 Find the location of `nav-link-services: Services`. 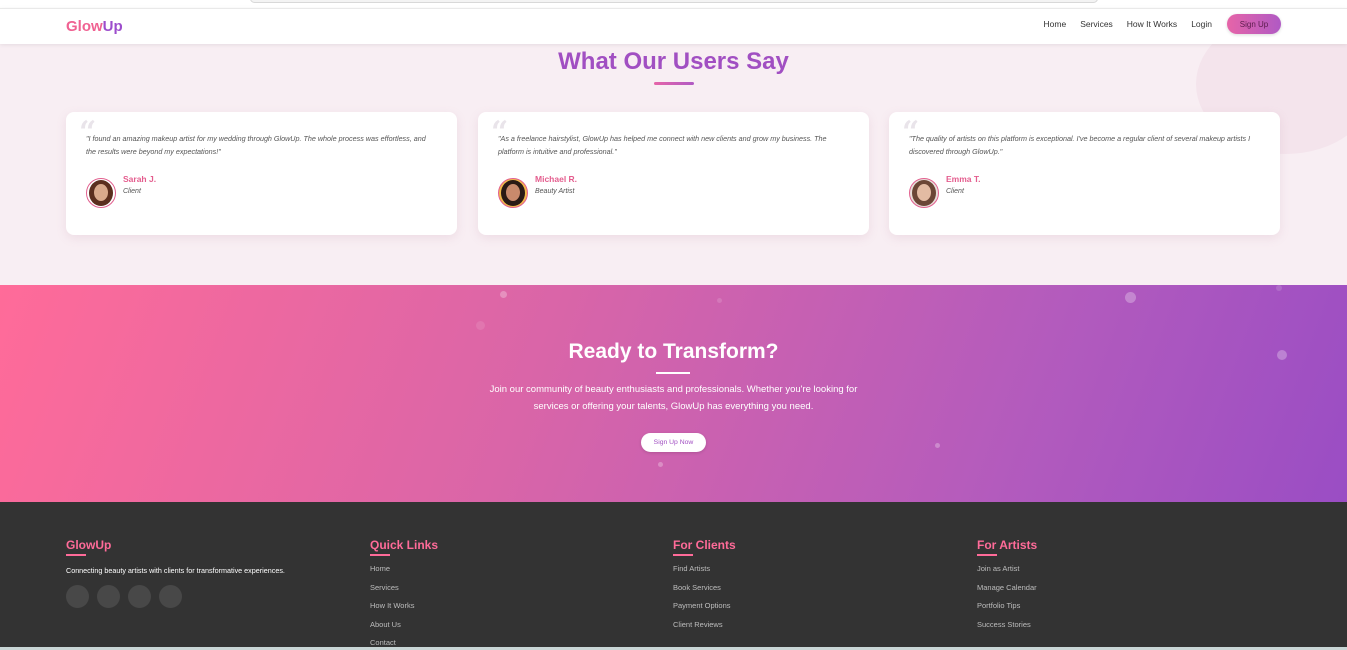

nav-link-services: Services is located at coordinates (1096, 24).